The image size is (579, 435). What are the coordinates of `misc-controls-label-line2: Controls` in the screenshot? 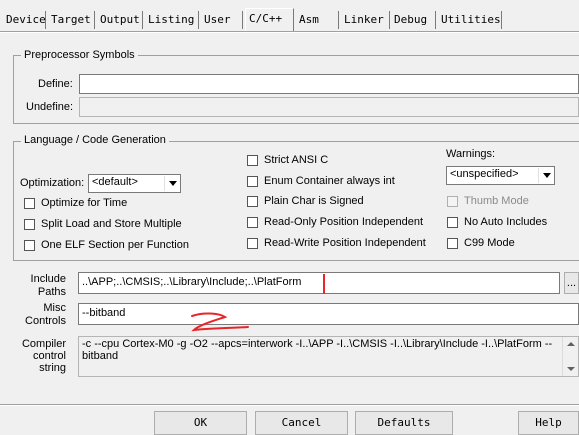 It's located at (45, 321).